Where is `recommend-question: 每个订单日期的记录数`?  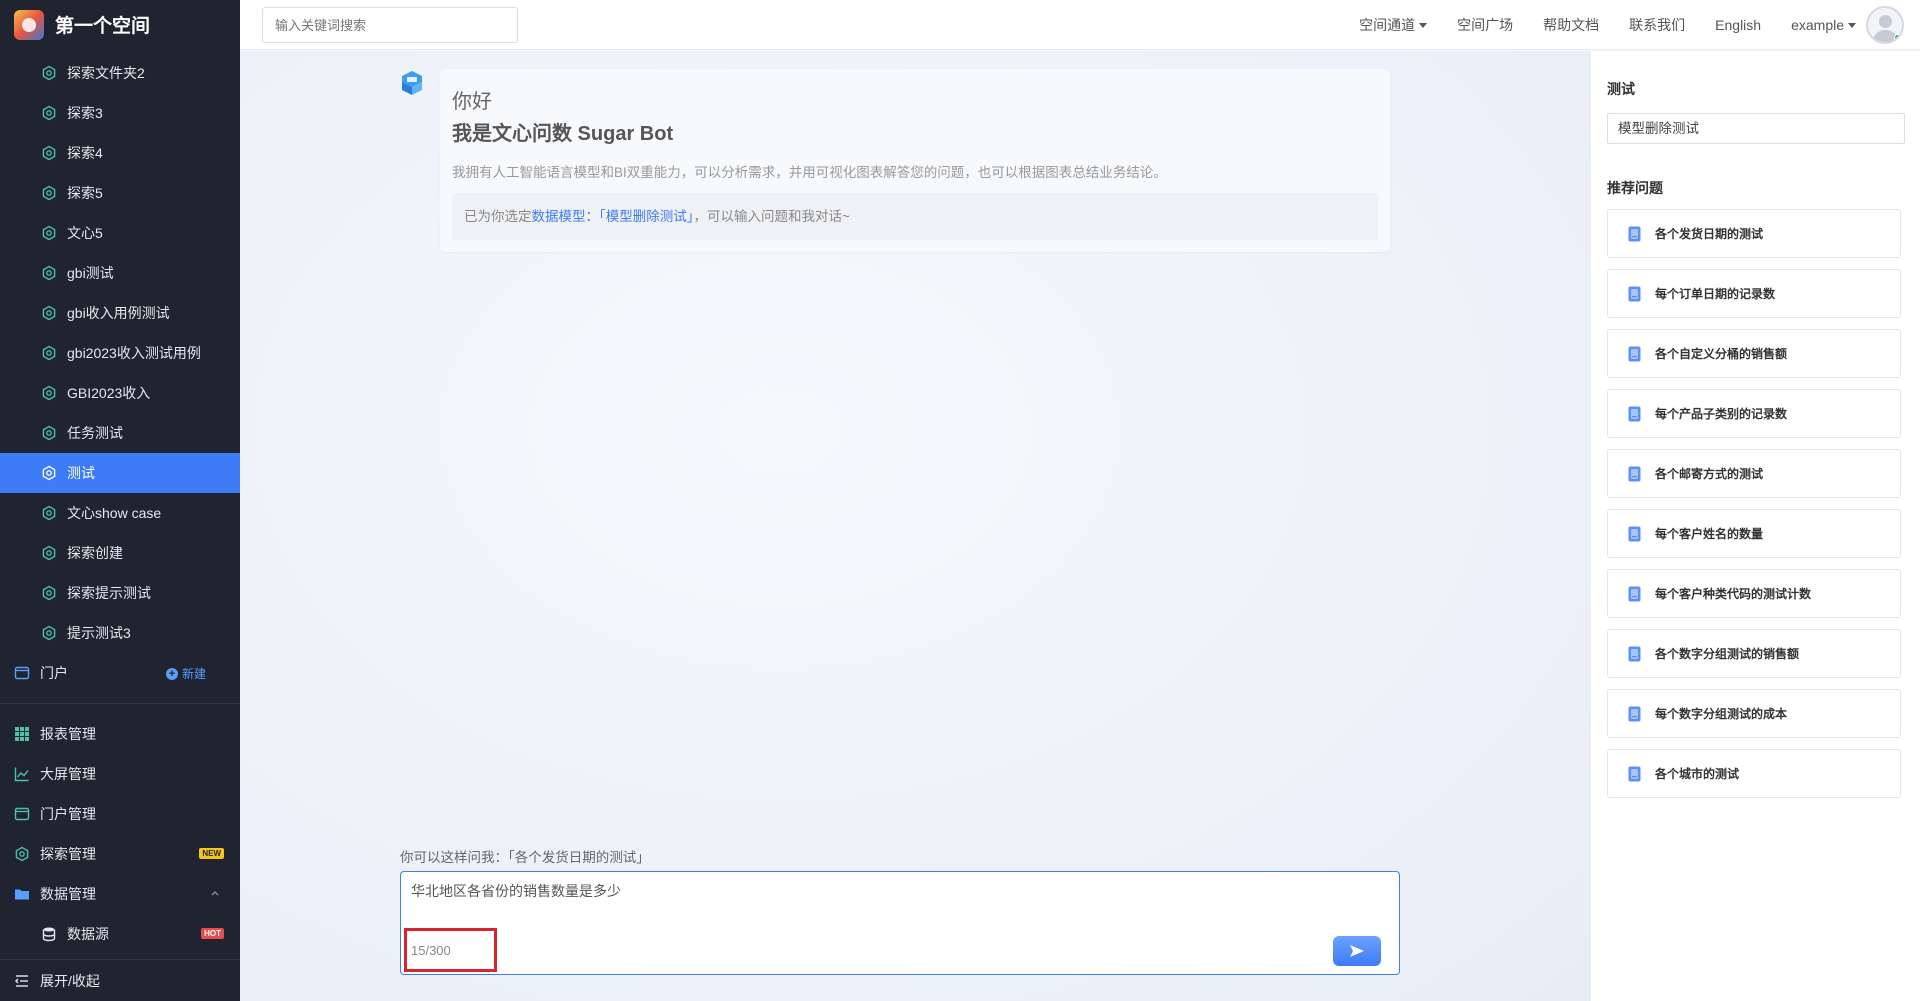
recommend-question: 每个订单日期的记录数 is located at coordinates (1754, 293).